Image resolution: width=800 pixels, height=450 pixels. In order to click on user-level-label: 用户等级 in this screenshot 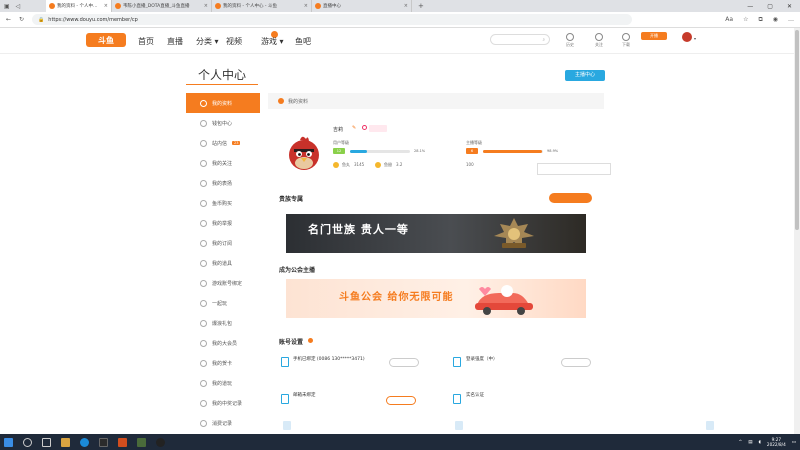, I will do `click(341, 142)`.